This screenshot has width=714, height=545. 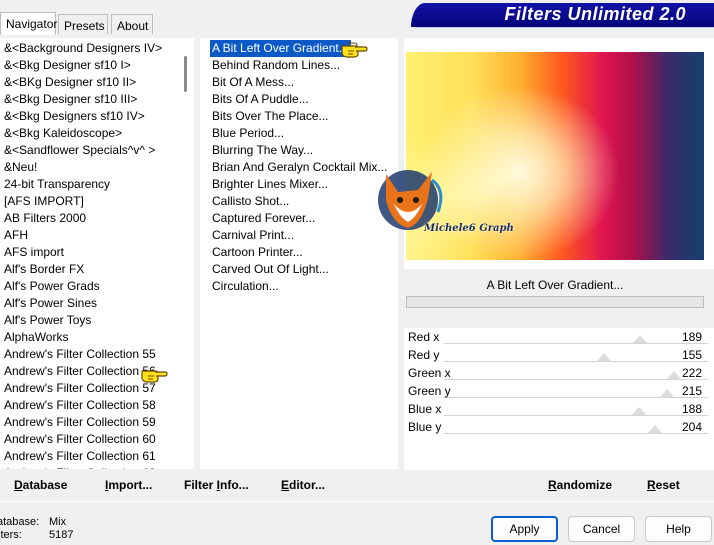 I want to click on category-item: &<Background Designers IV>, so click(x=83, y=48).